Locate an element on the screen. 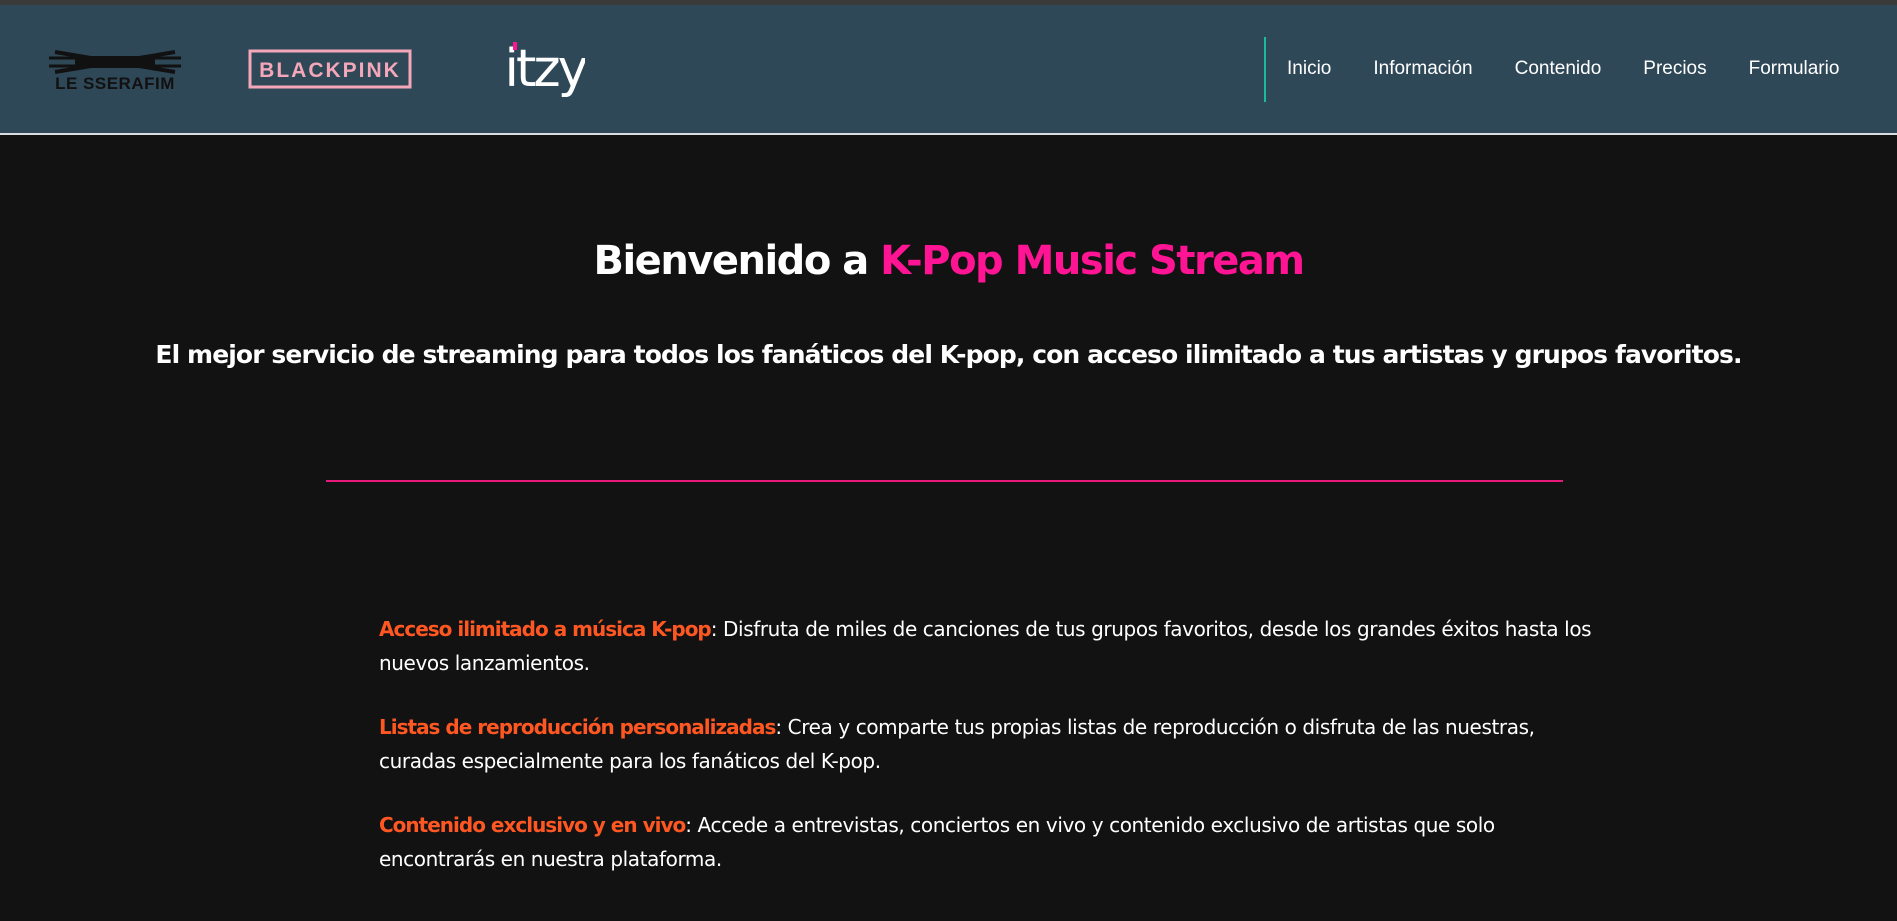  nav-item-formulario: Formulario is located at coordinates (1794, 69).